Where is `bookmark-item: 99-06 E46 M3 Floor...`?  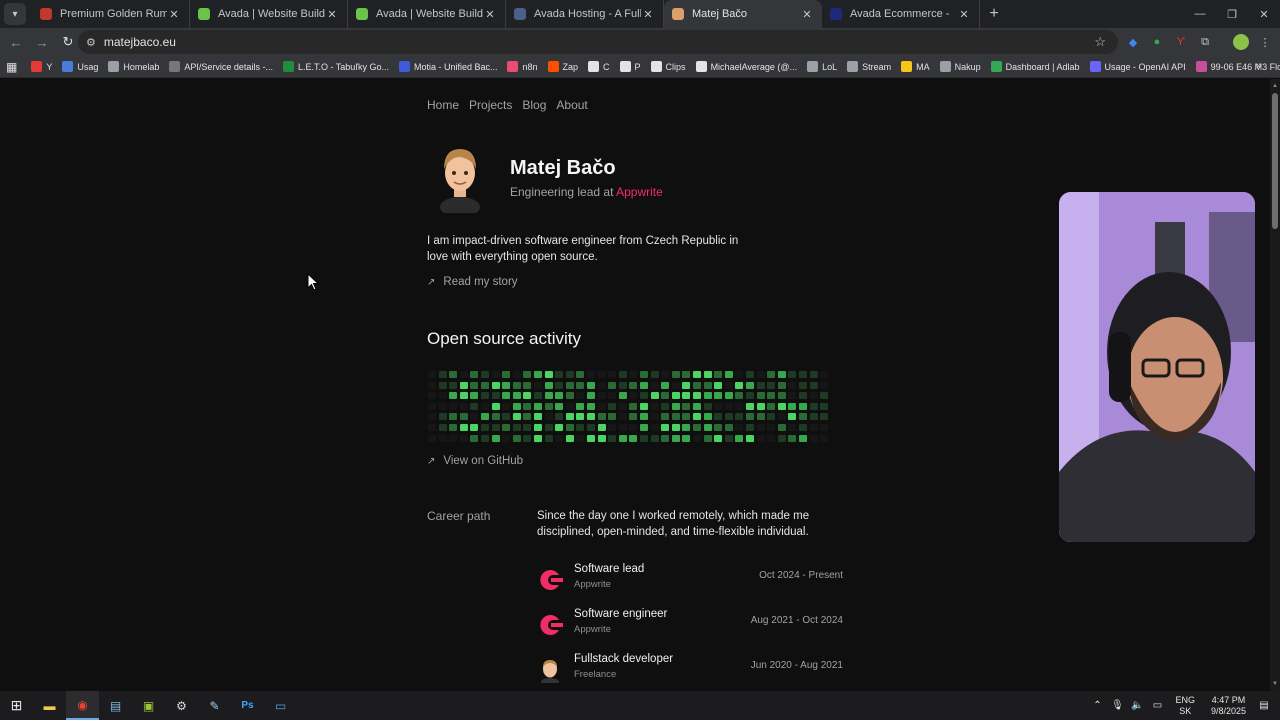 bookmark-item: 99-06 E46 M3 Floor... is located at coordinates (1237, 66).